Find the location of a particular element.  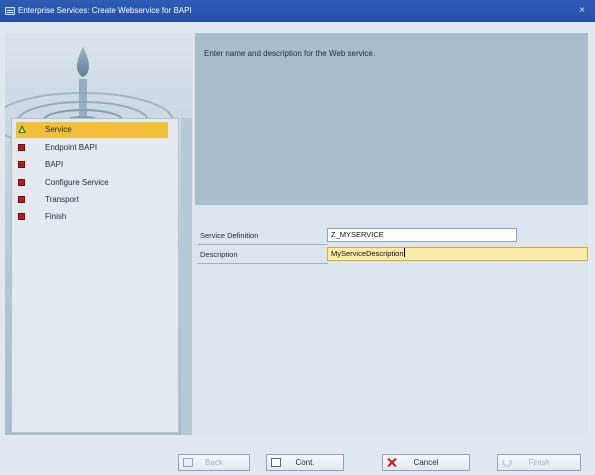

description-value: MyServiceDescription is located at coordinates (367, 253).